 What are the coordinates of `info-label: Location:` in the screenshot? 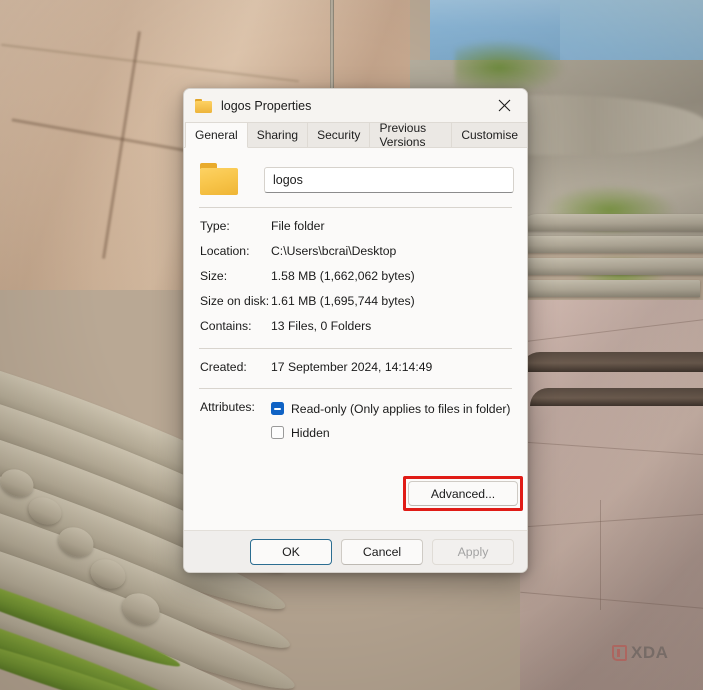 It's located at (225, 251).